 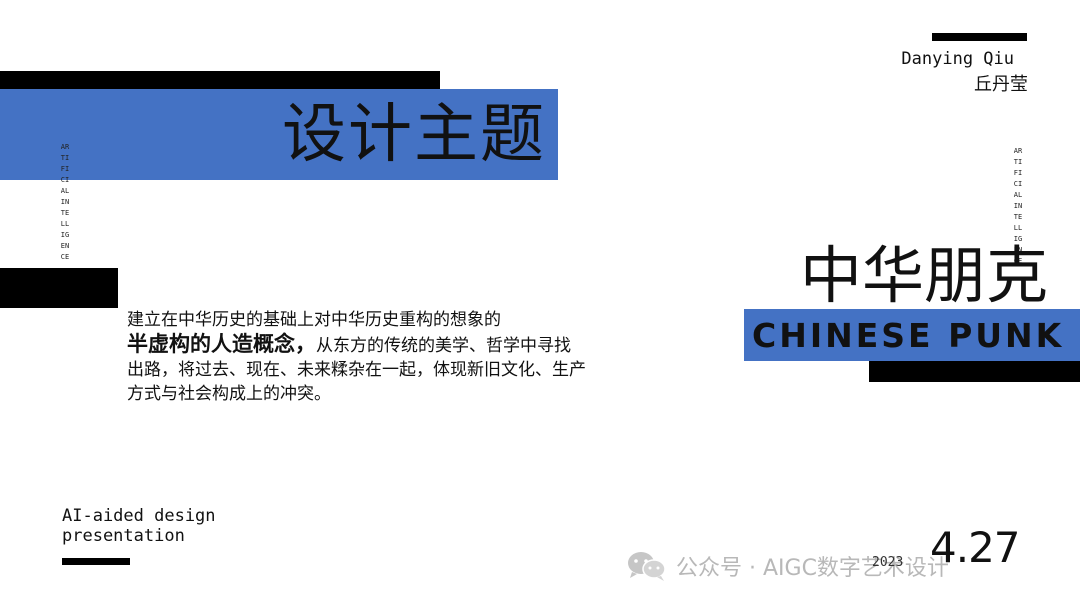 I want to click on bottom-left-bar, so click(x=96, y=561).